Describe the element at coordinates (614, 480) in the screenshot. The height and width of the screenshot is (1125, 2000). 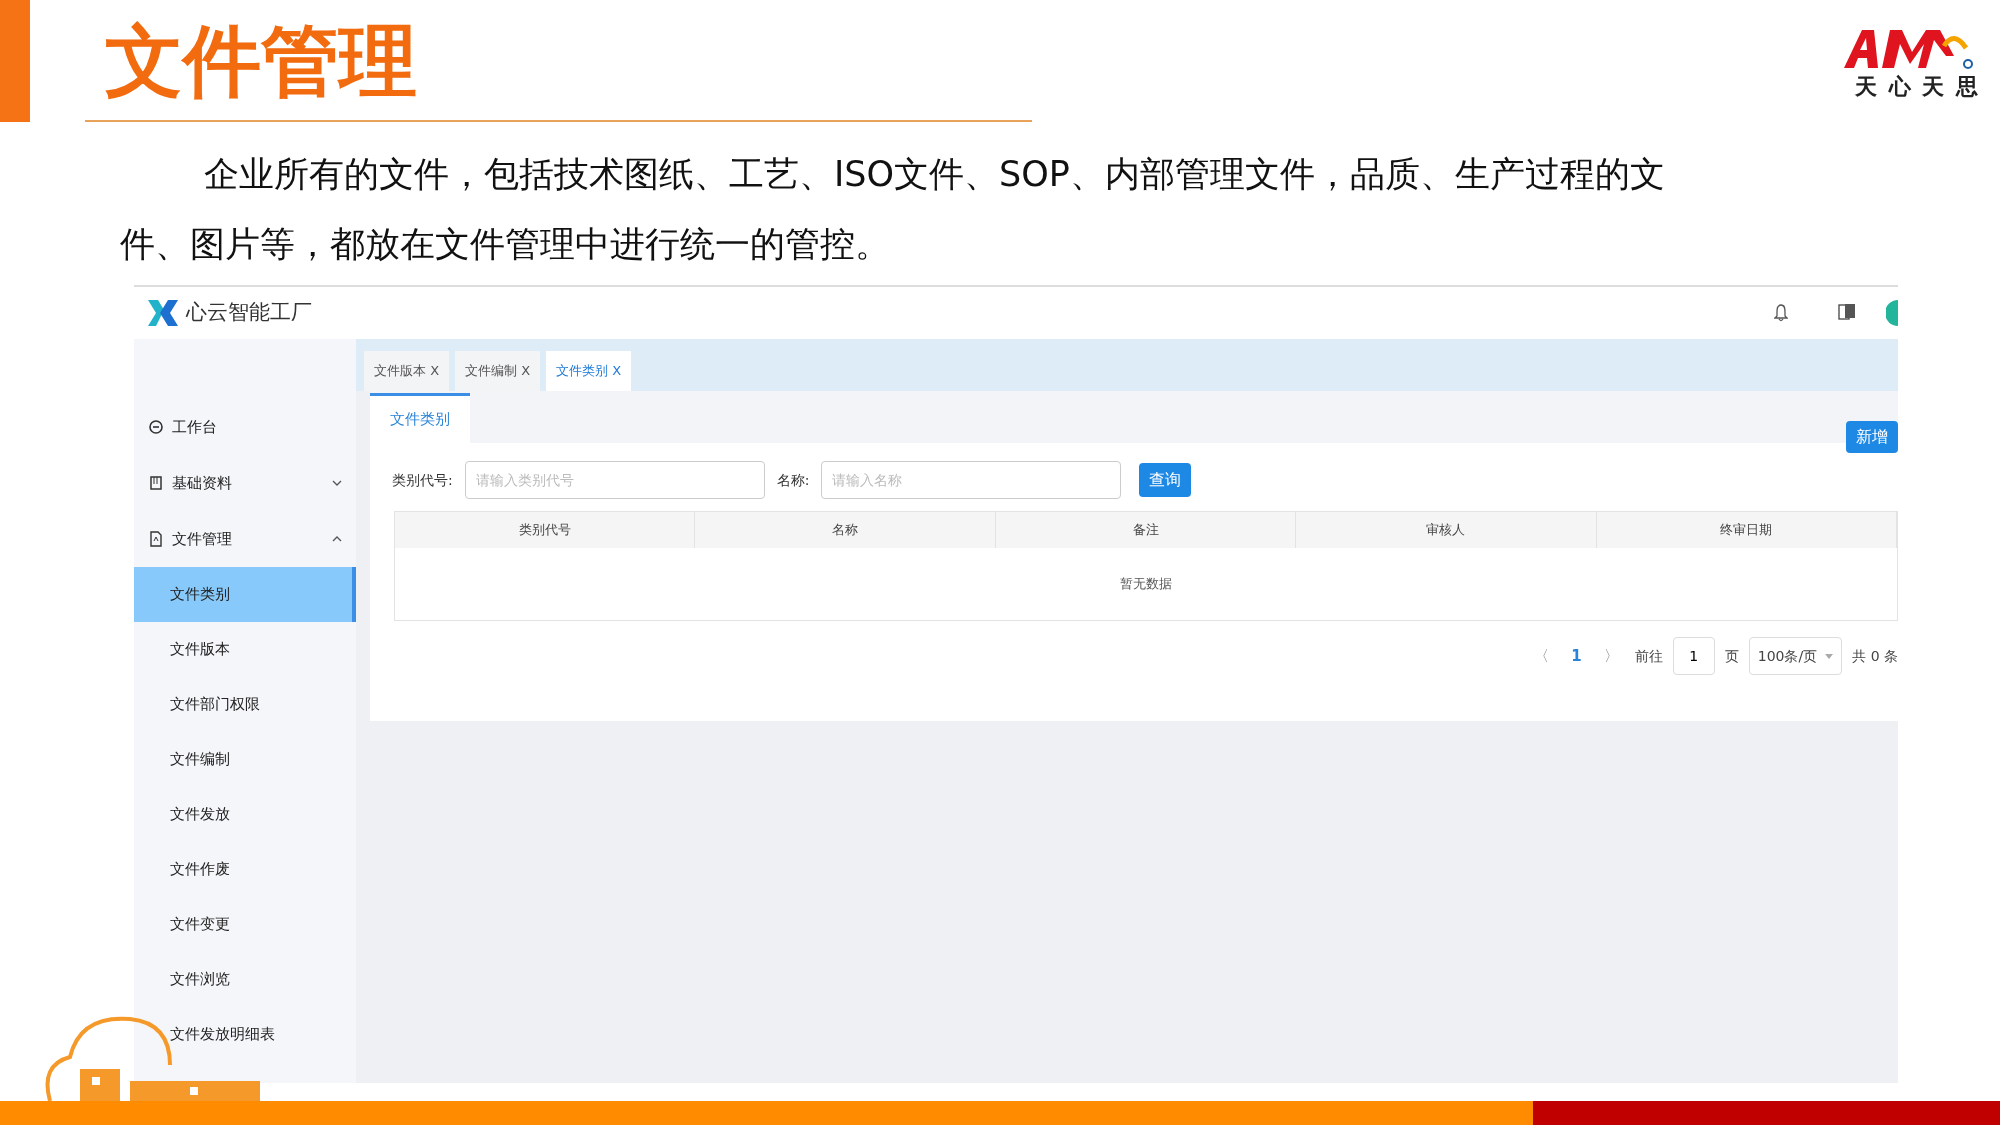
I see `input-field: 请输入类别代号` at that location.